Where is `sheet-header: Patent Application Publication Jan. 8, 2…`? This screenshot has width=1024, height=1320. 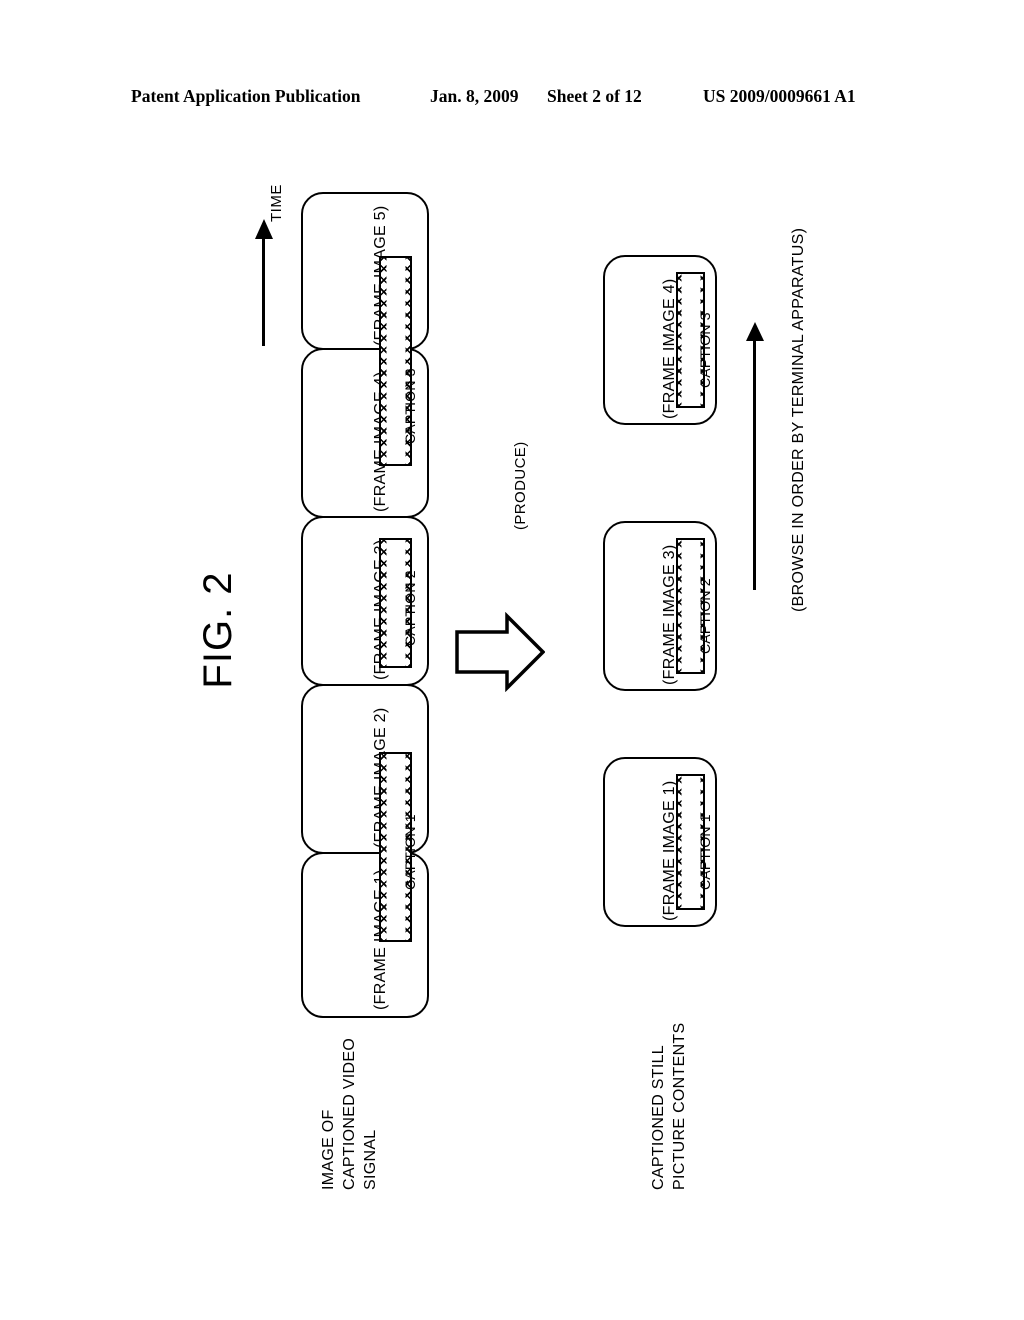
sheet-header: Patent Application Publication Jan. 8, 2… is located at coordinates (512, 99).